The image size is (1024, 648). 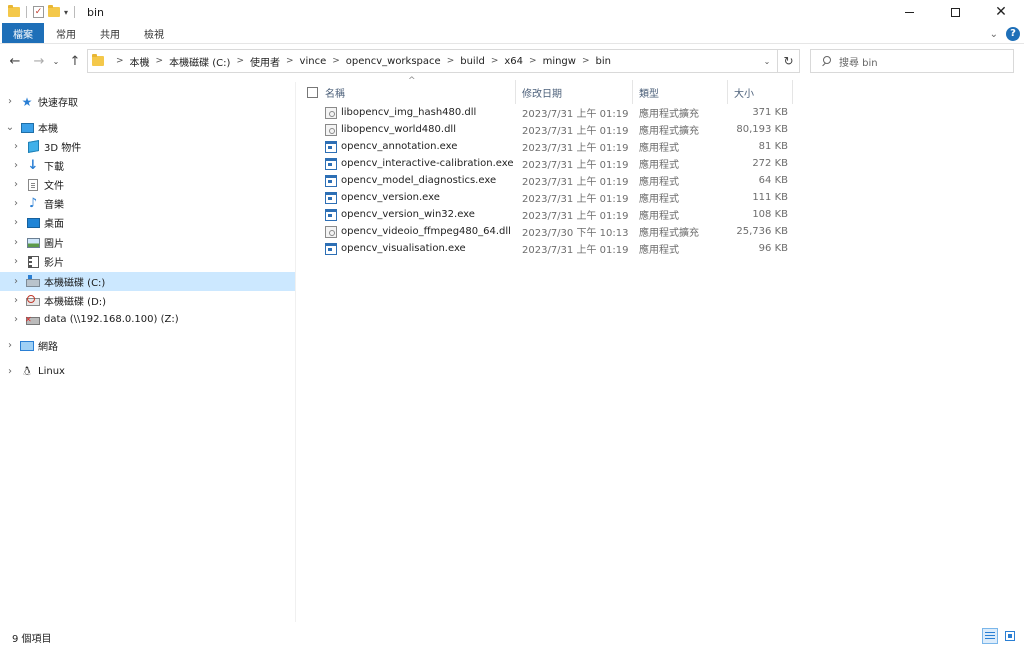 I want to click on breadcrumb-vince: vince, so click(x=313, y=61).